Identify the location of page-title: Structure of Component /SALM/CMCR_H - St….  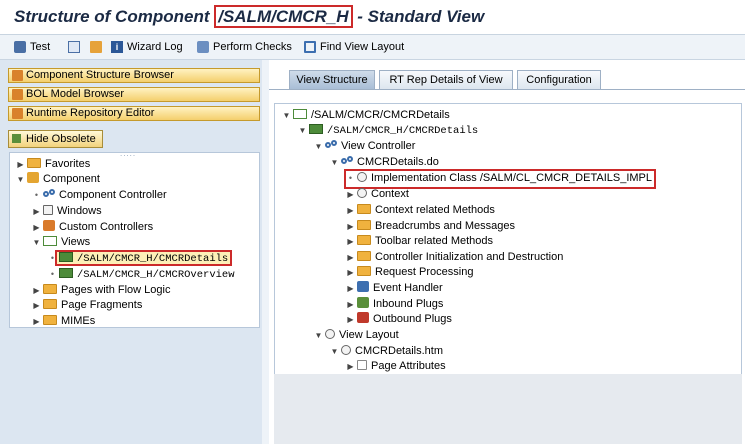
(249, 16).